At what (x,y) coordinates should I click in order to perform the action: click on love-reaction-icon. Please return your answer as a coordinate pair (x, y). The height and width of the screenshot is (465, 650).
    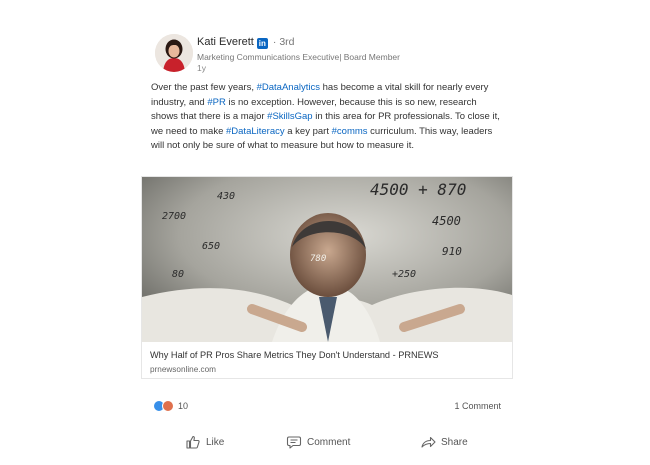
    Looking at the image, I should click on (168, 406).